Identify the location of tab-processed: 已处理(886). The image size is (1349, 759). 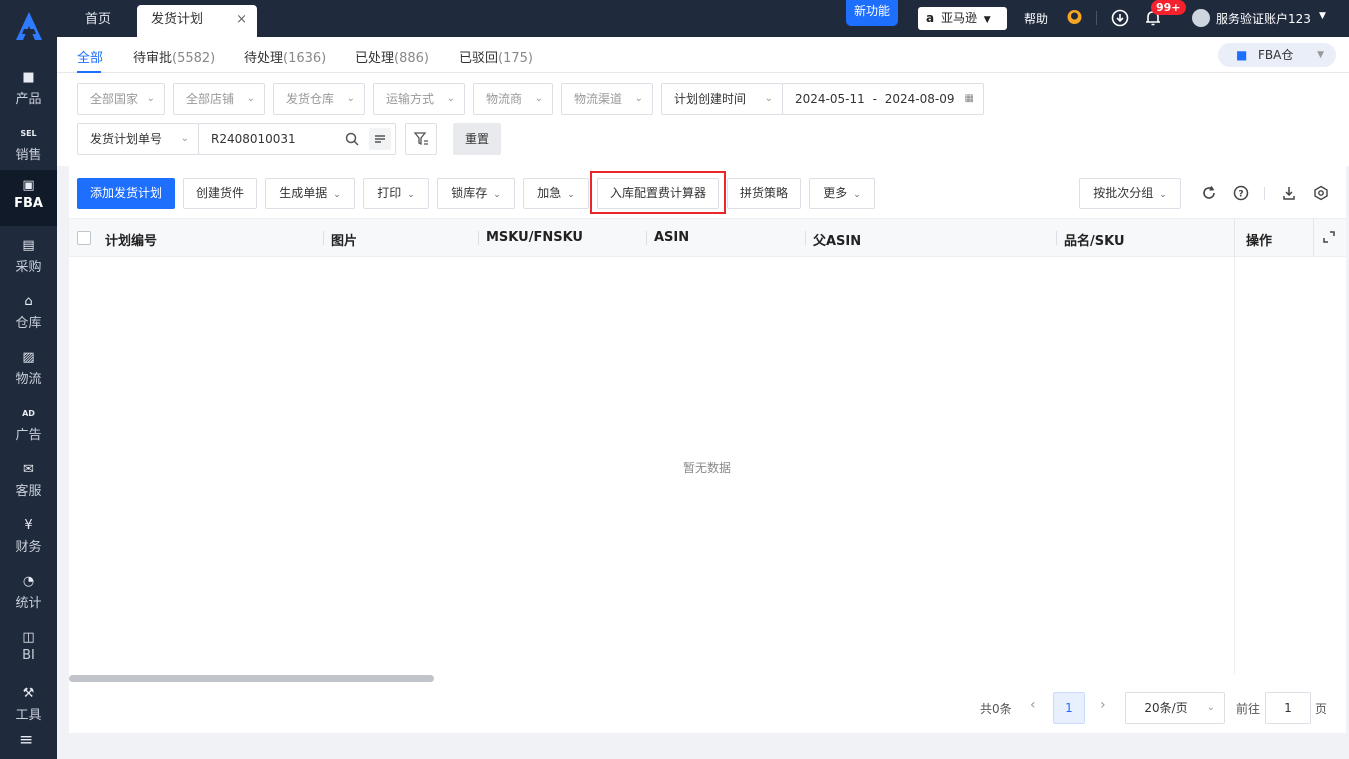
(392, 56).